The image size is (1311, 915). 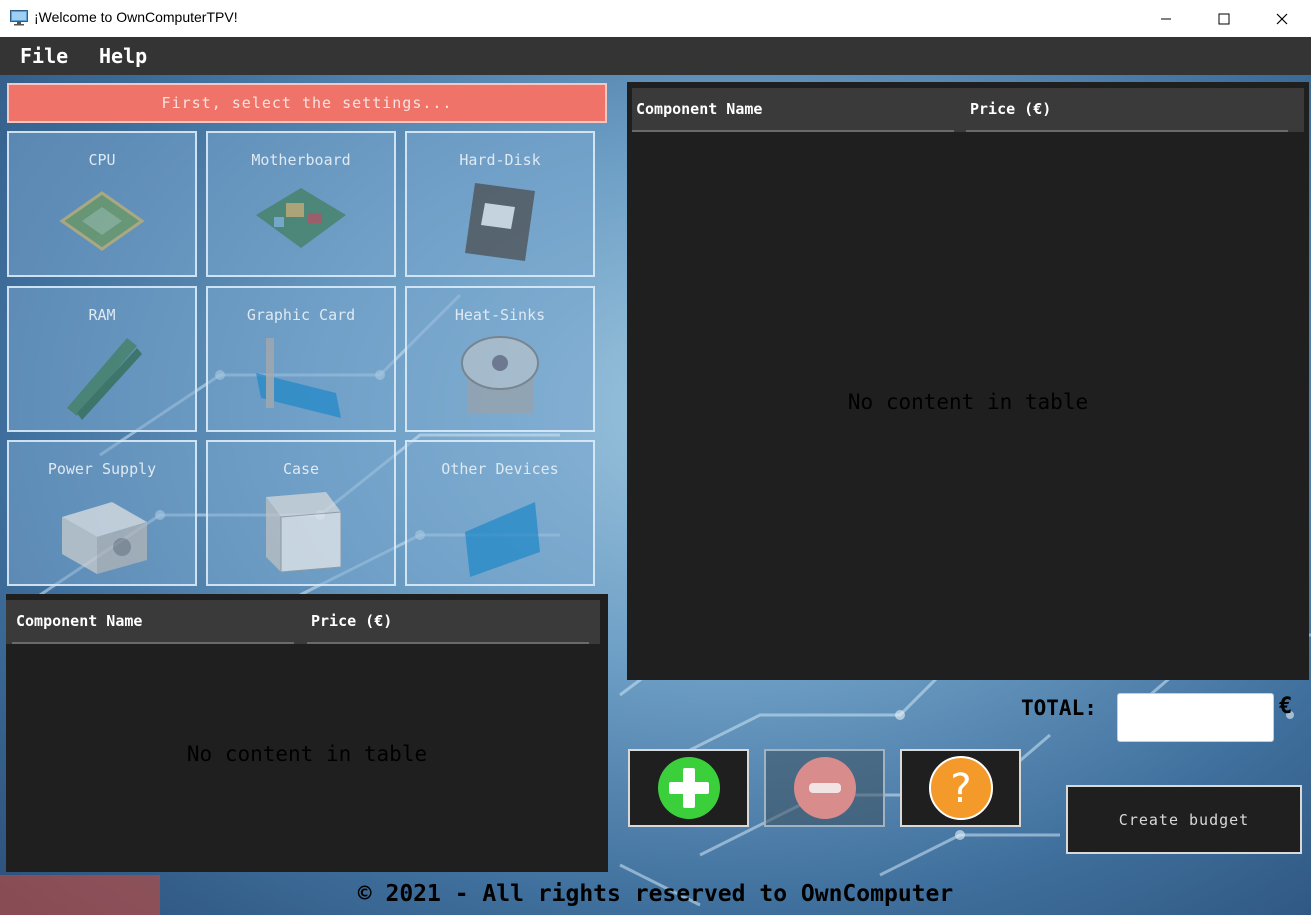 I want to click on help-button: ?, so click(x=960, y=788).